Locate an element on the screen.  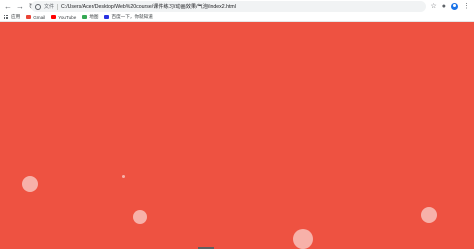
gmail-icon is located at coordinates (29, 17).